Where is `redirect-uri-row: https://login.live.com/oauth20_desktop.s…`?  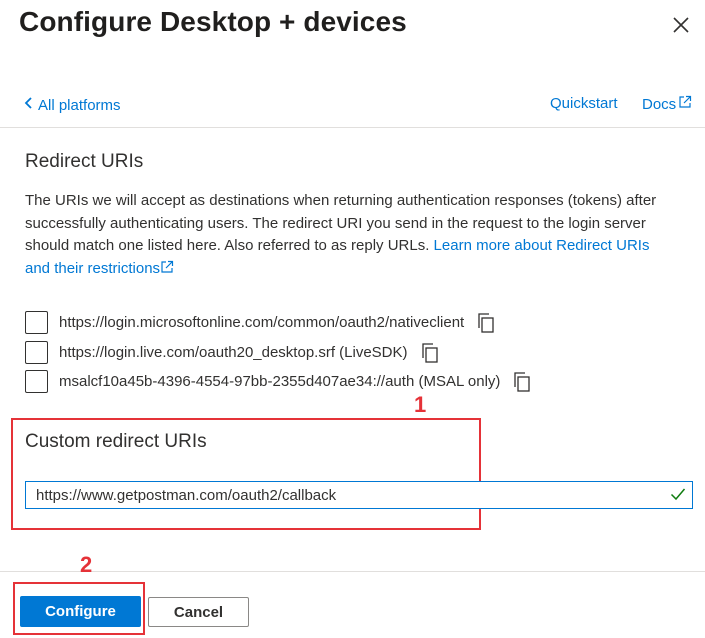 redirect-uri-row: https://login.live.com/oauth20_desktop.s… is located at coordinates (232, 352).